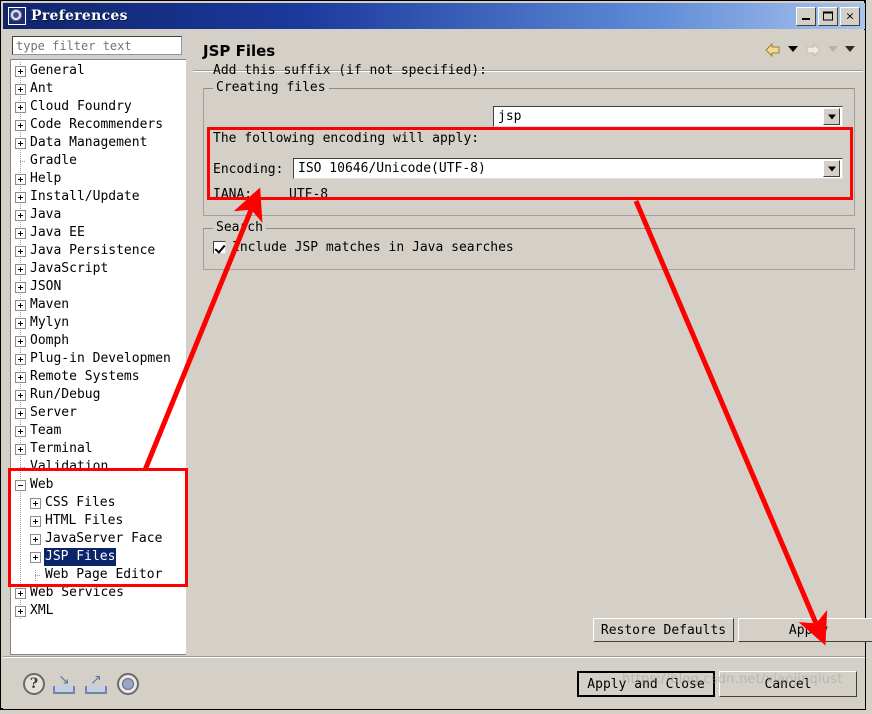 This screenshot has width=872, height=714. I want to click on tree-item-web-services: Web Services, so click(98, 593).